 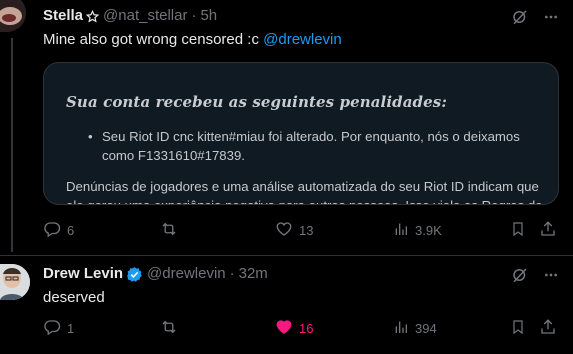 I want to click on mention-link: @drewlevin, so click(x=302, y=39).